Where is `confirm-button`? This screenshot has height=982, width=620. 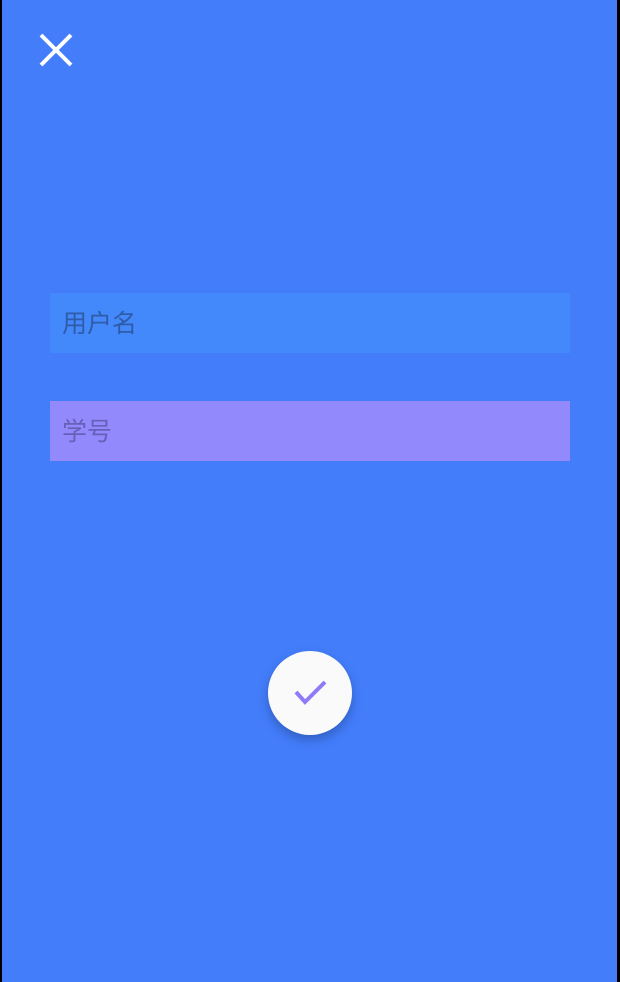
confirm-button is located at coordinates (310, 693).